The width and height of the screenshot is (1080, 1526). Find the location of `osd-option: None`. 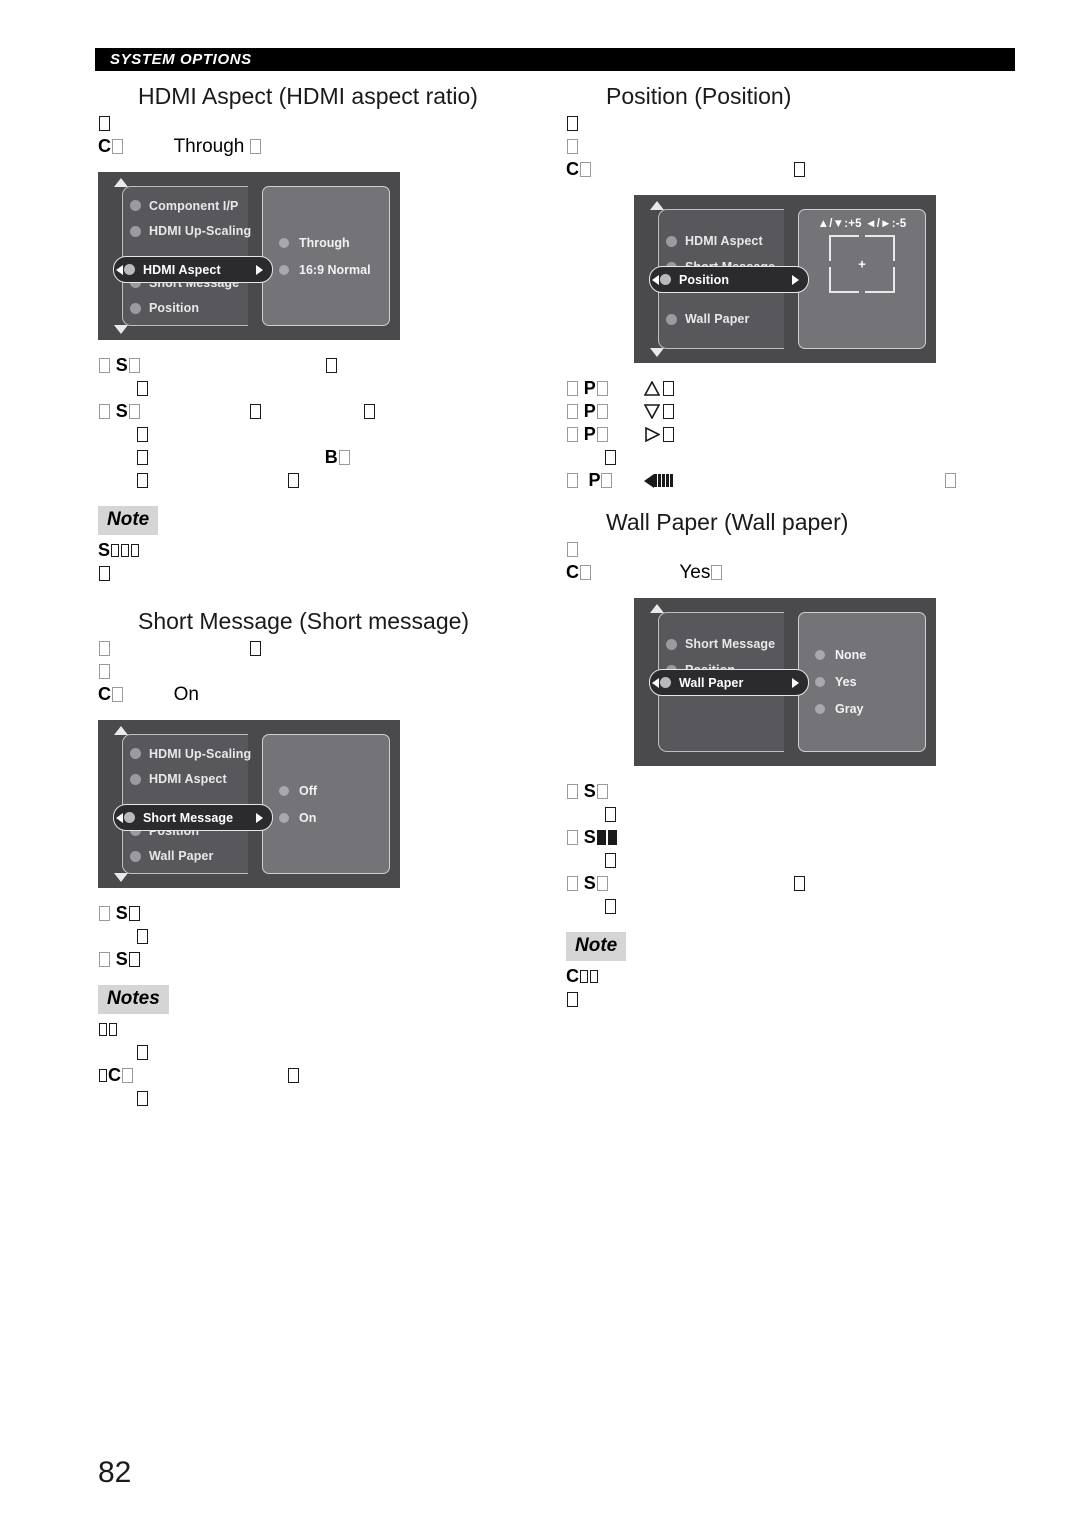

osd-option: None is located at coordinates (870, 655).